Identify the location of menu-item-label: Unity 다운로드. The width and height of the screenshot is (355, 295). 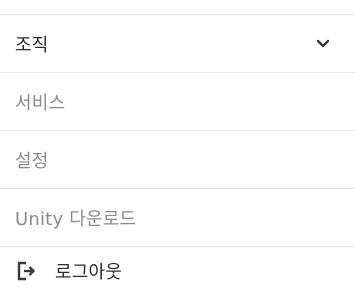
(76, 219).